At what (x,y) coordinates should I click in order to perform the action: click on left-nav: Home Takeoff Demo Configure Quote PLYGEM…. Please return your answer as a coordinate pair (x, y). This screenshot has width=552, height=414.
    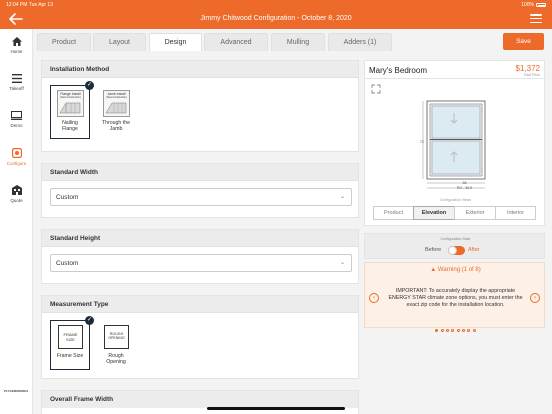
    Looking at the image, I should click on (16, 221).